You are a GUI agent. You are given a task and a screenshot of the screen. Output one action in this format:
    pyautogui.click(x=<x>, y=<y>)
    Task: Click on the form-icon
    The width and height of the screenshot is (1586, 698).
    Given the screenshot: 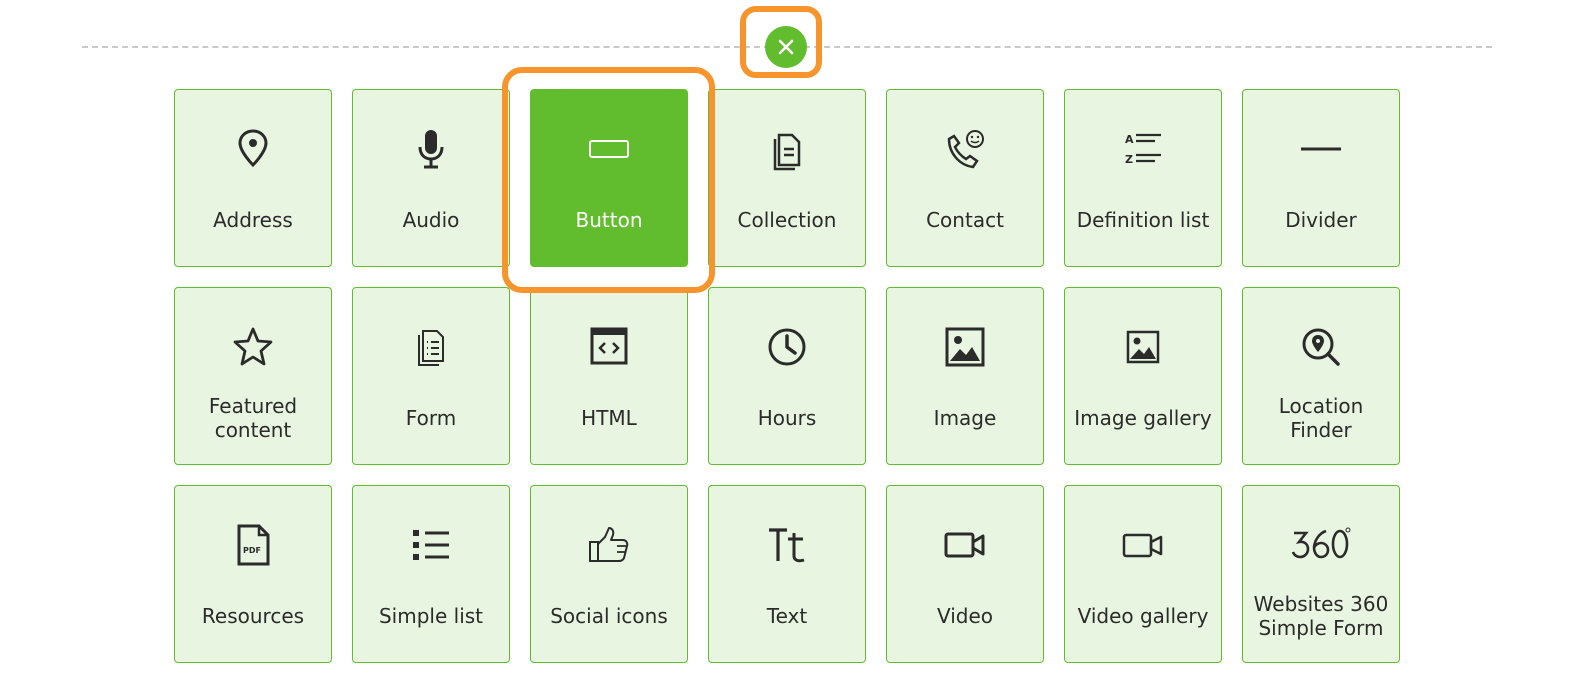 What is the action you would take?
    pyautogui.click(x=431, y=347)
    